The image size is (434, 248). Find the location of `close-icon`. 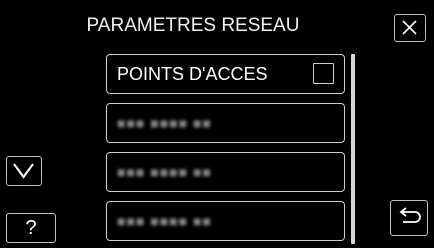

close-icon is located at coordinates (409, 27).